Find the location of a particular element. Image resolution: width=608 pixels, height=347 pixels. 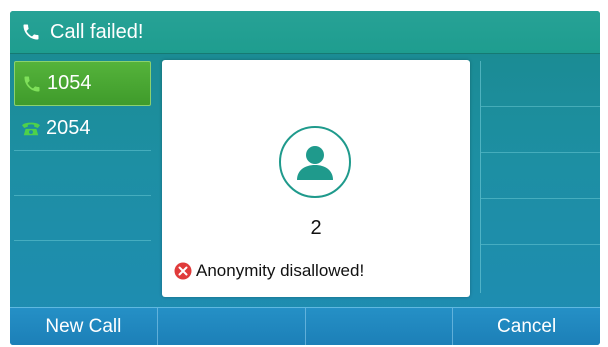

softkey-bar: New Call Cancel is located at coordinates (305, 326).